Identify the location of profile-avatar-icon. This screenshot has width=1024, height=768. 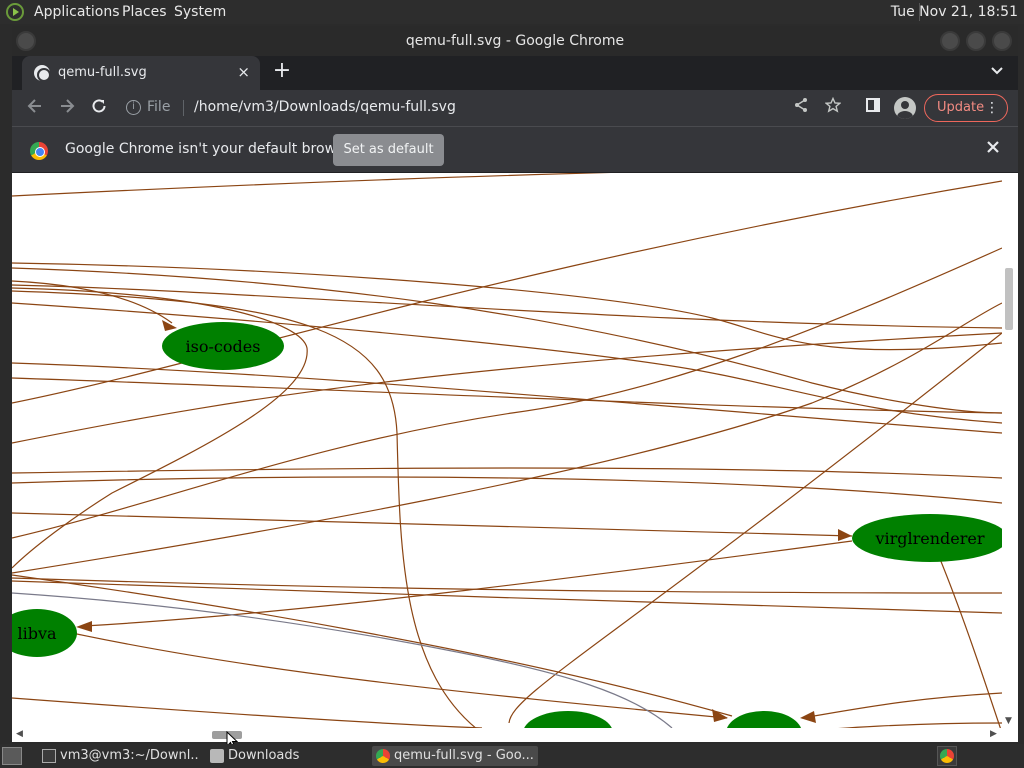
(905, 108).